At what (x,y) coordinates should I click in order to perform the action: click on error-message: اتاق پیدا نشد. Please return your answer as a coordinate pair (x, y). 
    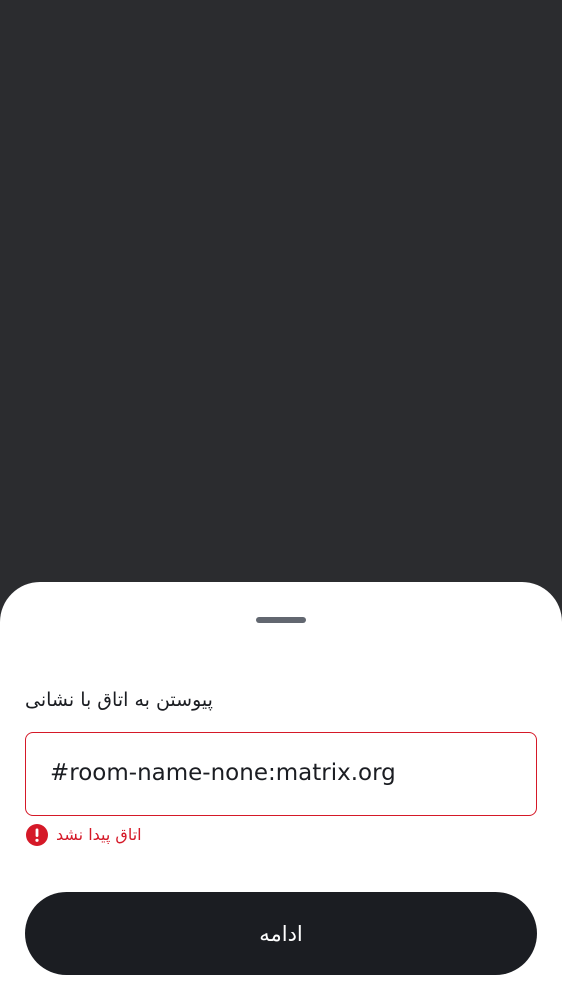
    Looking at the image, I should click on (99, 834).